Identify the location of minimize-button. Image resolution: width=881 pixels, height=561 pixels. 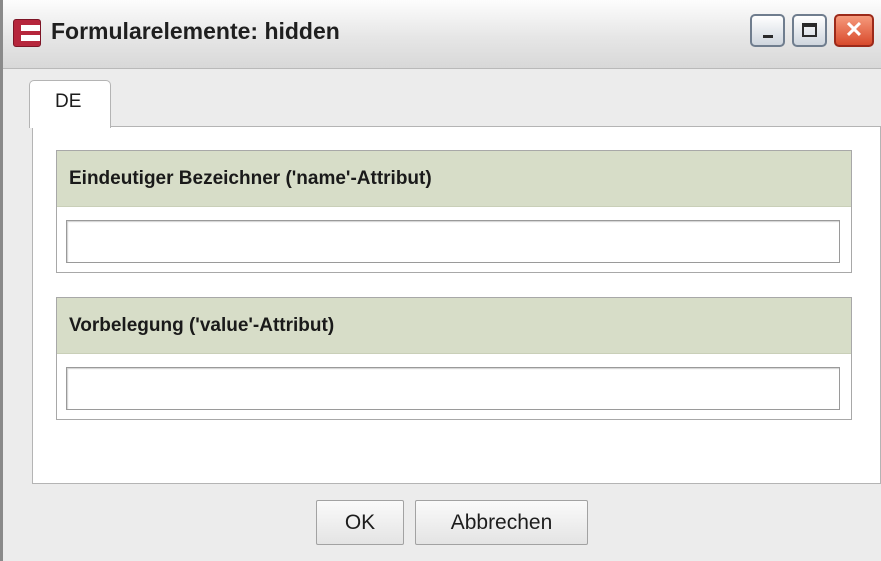
(767, 30).